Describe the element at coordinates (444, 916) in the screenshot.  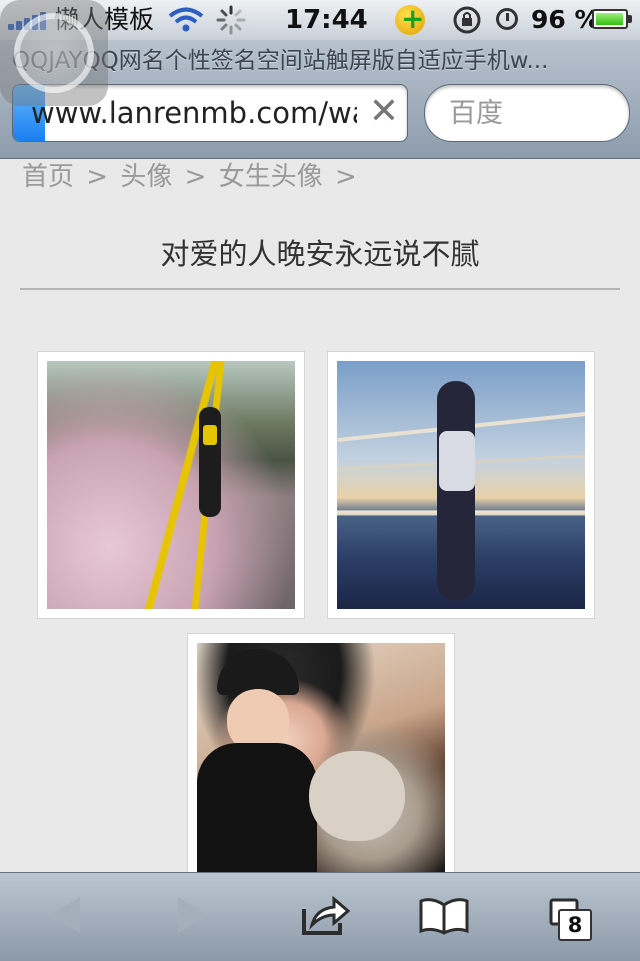
I see `bookmarks-icon` at that location.